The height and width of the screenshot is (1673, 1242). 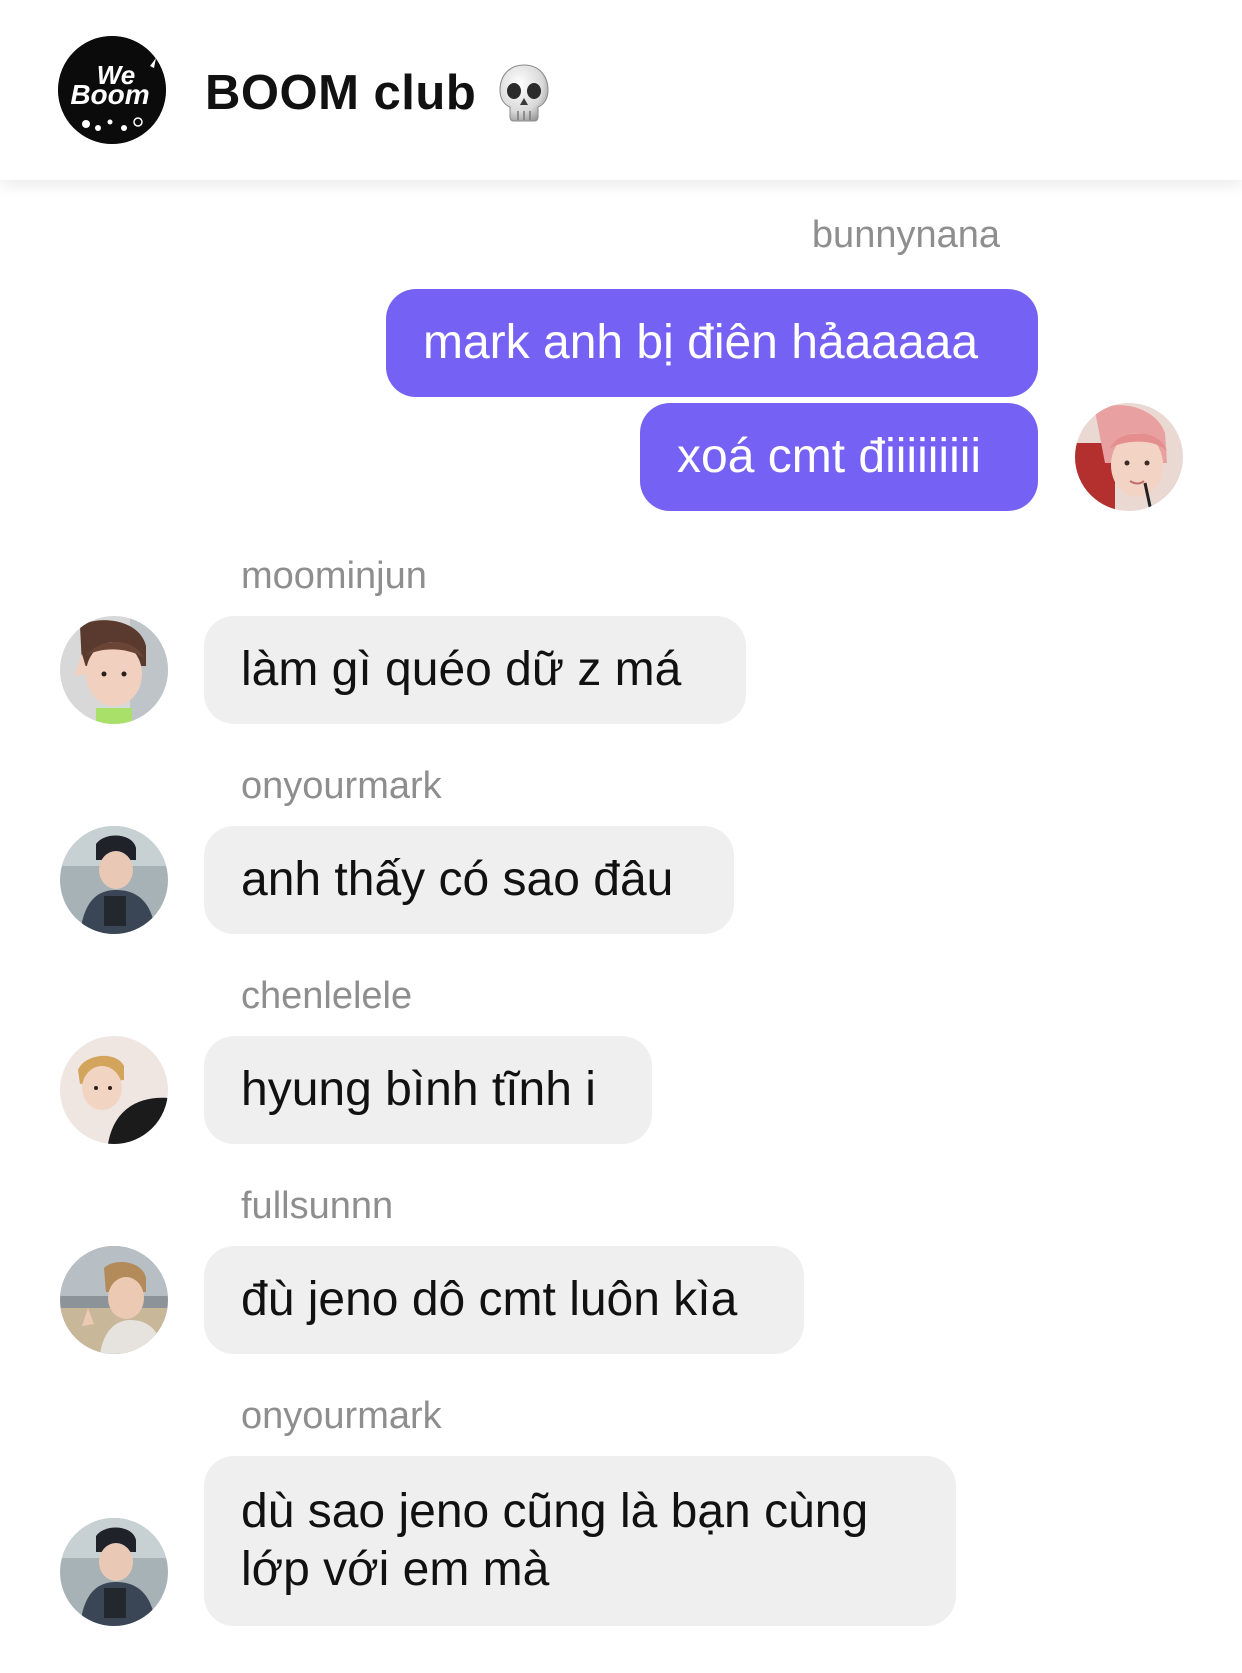 I want to click on group-title: BOOM club, so click(x=341, y=93).